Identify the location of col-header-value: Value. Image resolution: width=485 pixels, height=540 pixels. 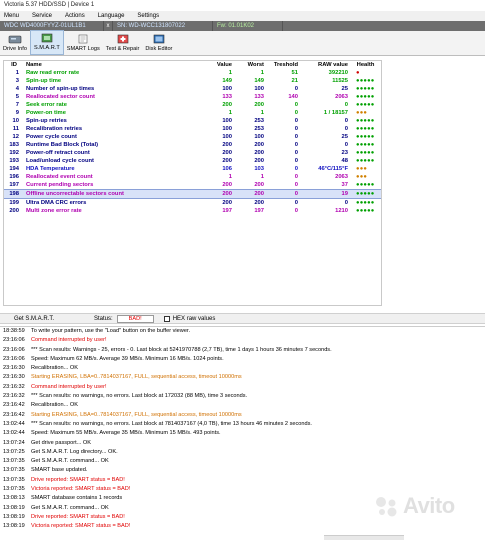
(218, 65).